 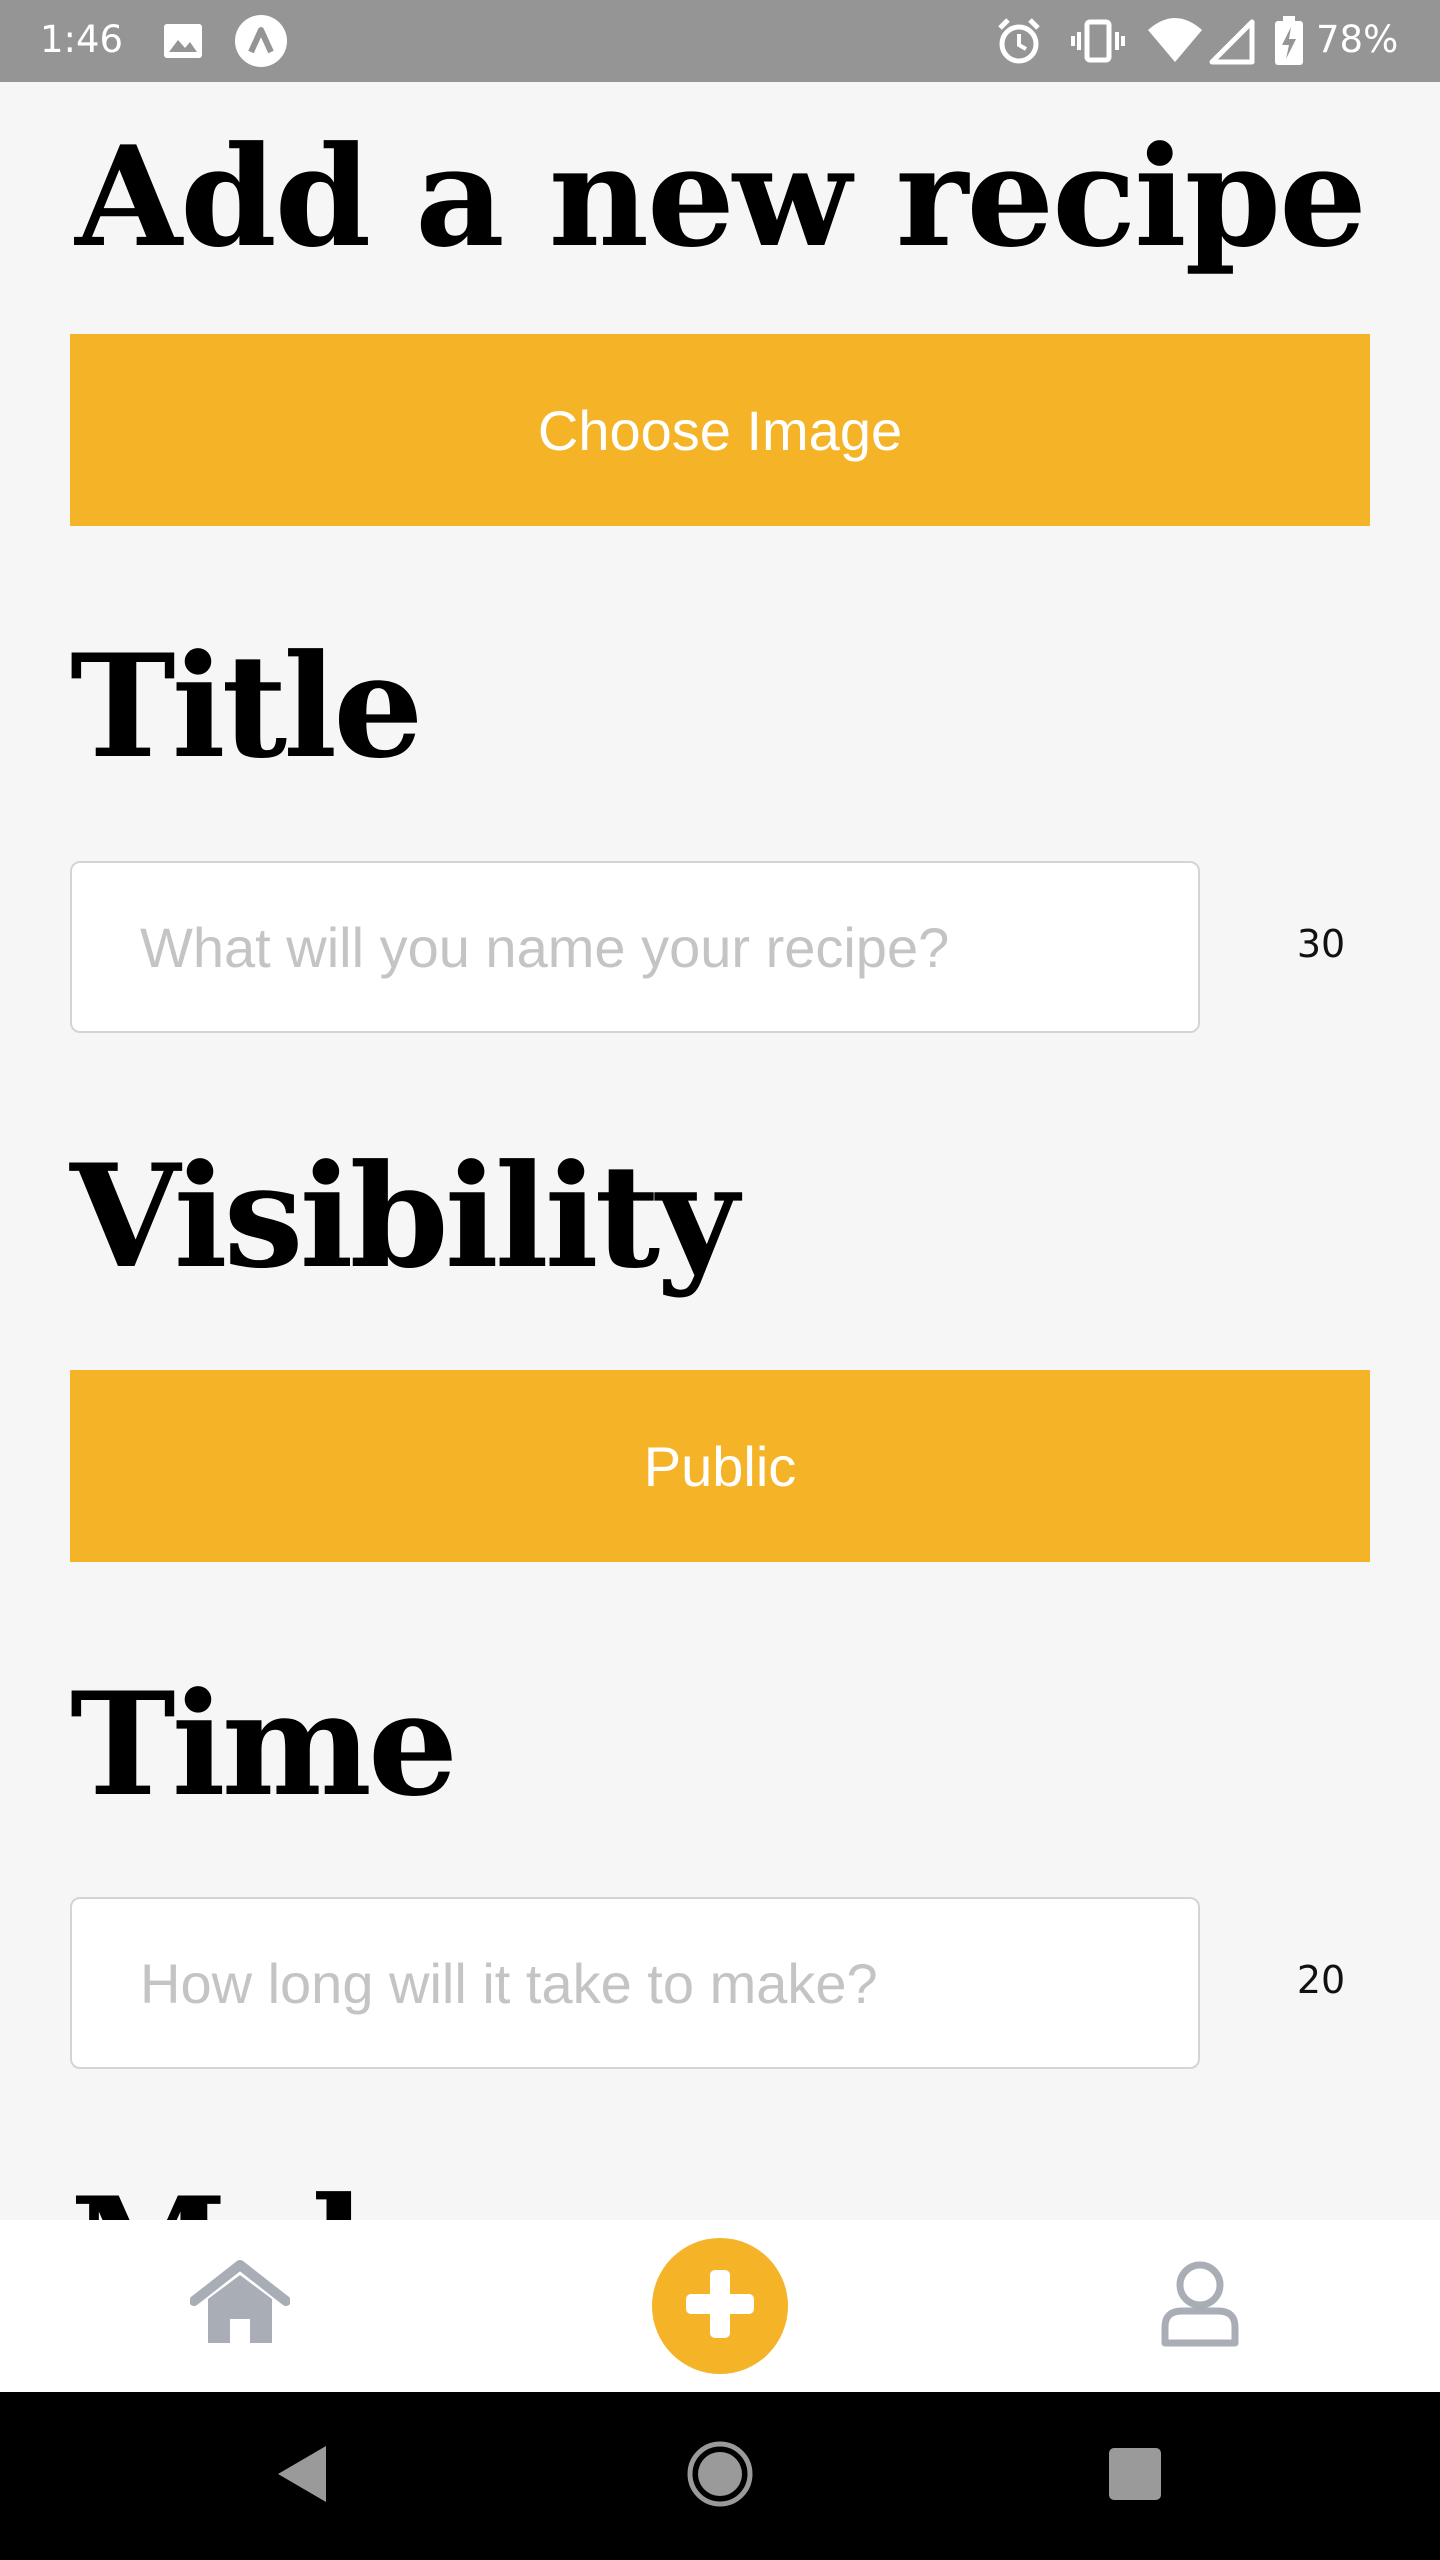 I want to click on time-heading: Time, so click(x=264, y=1745).